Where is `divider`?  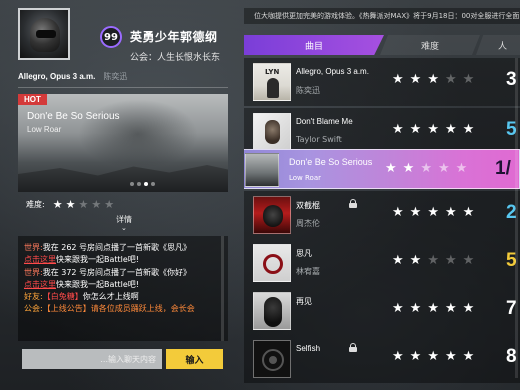 divider is located at coordinates (123, 87).